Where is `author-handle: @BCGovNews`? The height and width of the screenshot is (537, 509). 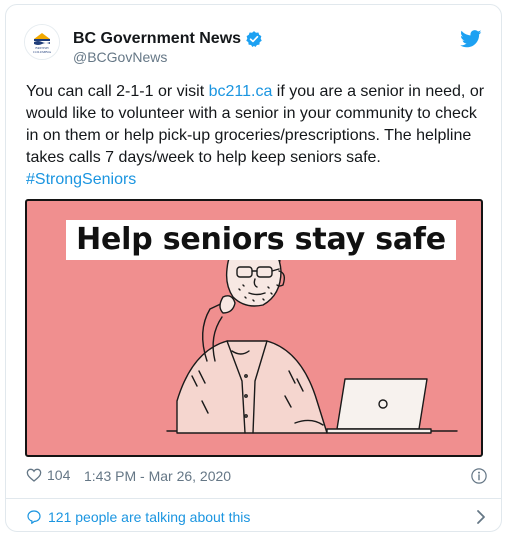
author-handle: @BCGovNews is located at coordinates (120, 57).